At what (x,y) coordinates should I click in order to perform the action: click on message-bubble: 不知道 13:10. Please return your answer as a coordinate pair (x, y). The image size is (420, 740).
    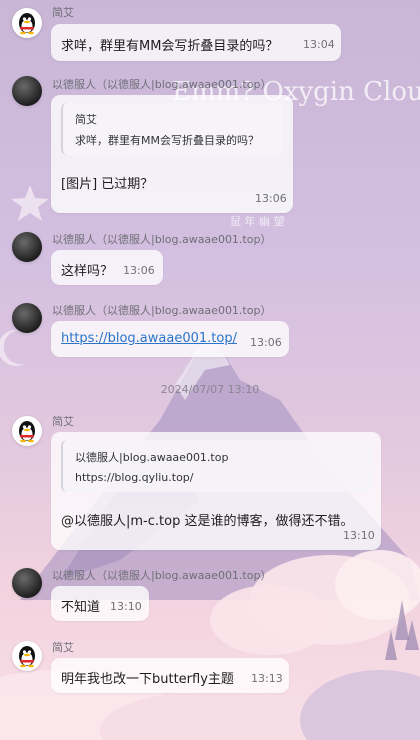
    Looking at the image, I should click on (100, 603).